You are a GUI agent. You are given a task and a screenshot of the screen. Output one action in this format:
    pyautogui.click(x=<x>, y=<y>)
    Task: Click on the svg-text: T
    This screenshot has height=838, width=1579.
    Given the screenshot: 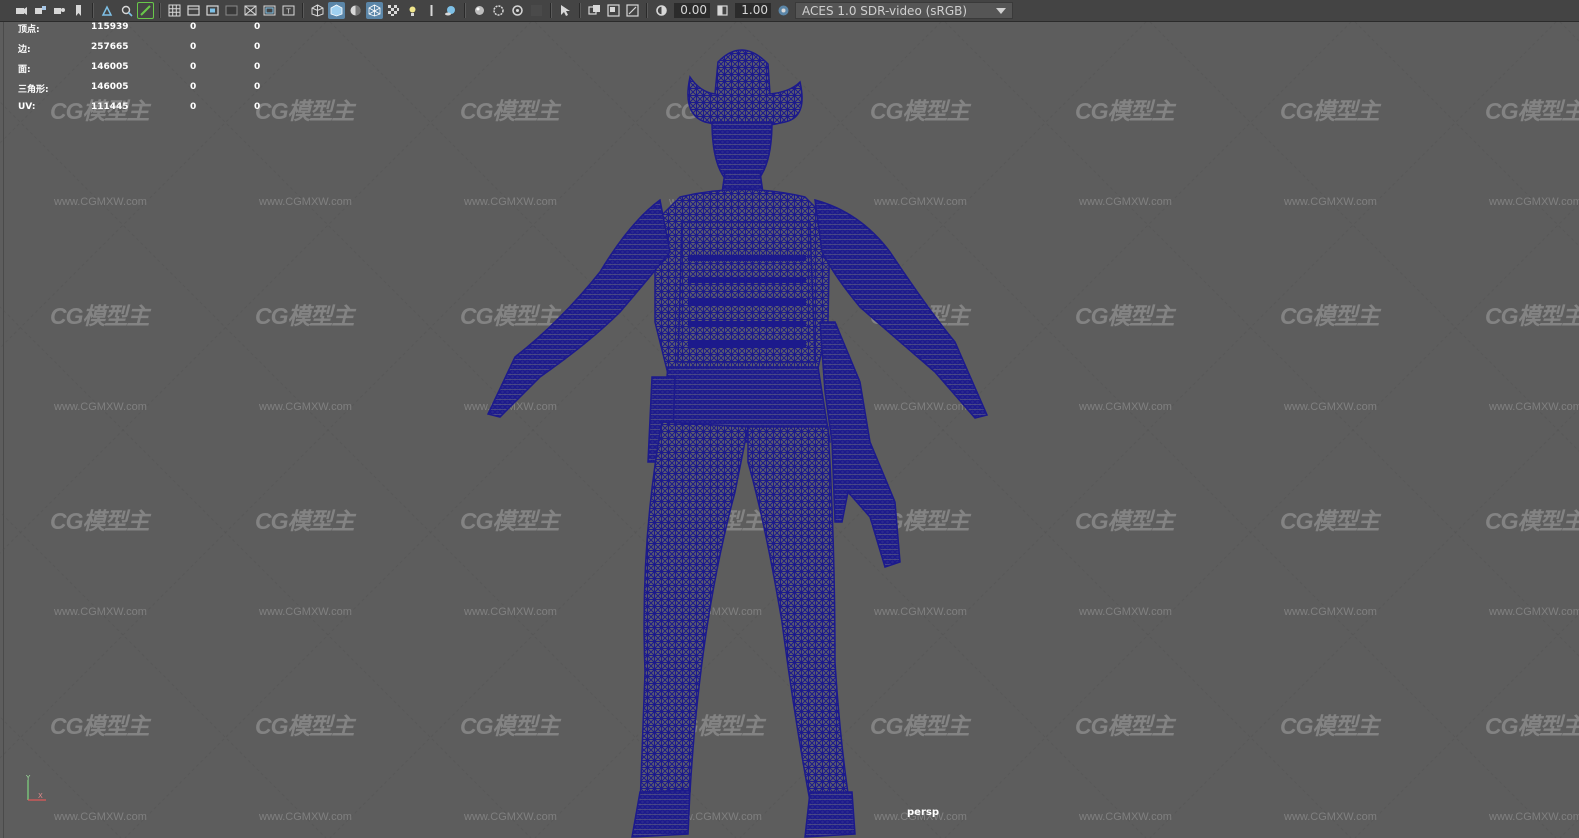 What is the action you would take?
    pyautogui.click(x=288, y=12)
    